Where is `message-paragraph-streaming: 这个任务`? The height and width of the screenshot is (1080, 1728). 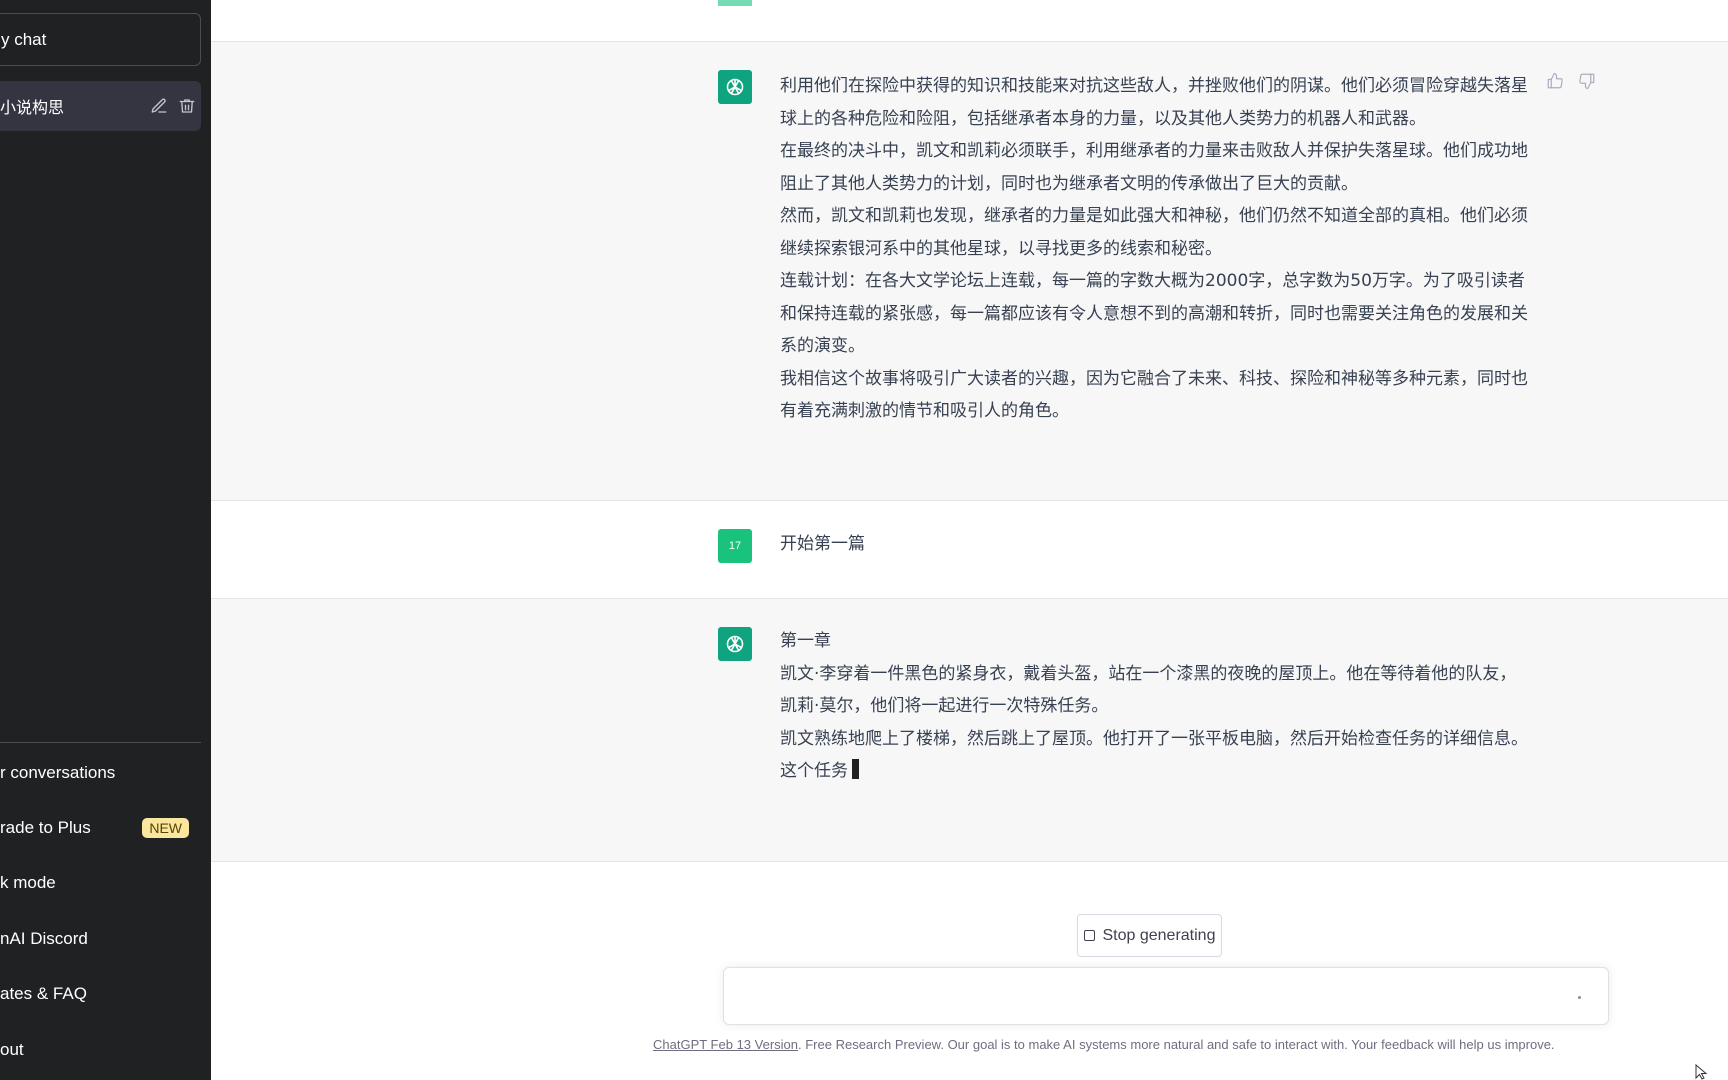 message-paragraph-streaming: 这个任务 is located at coordinates (1155, 771).